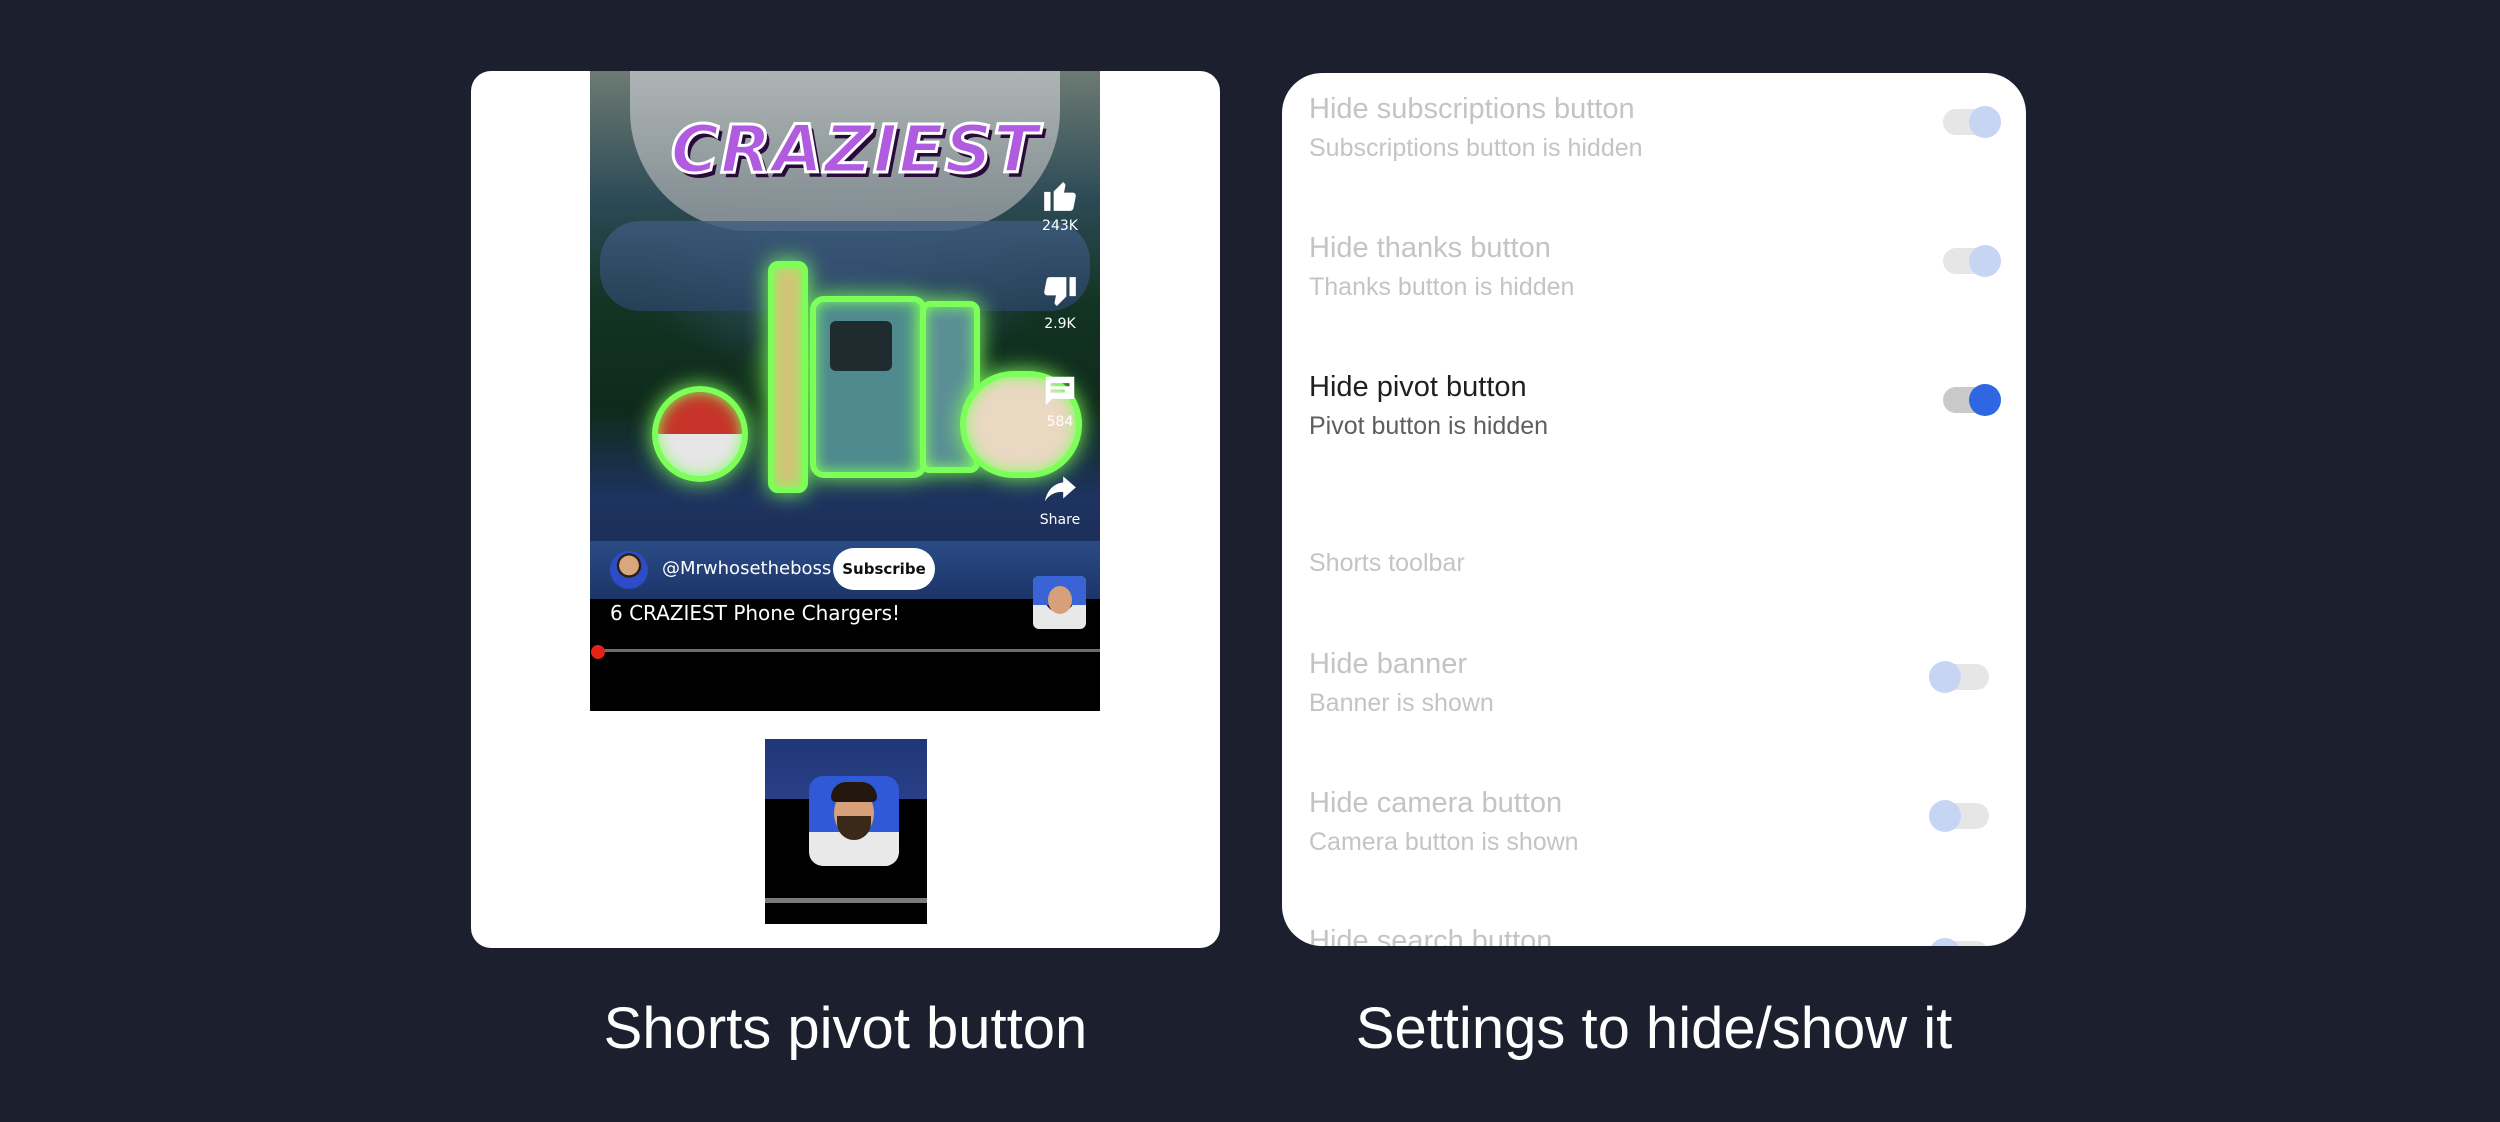 The width and height of the screenshot is (2500, 1122). Describe the element at coordinates (1060, 489) in the screenshot. I see `share-icon` at that location.